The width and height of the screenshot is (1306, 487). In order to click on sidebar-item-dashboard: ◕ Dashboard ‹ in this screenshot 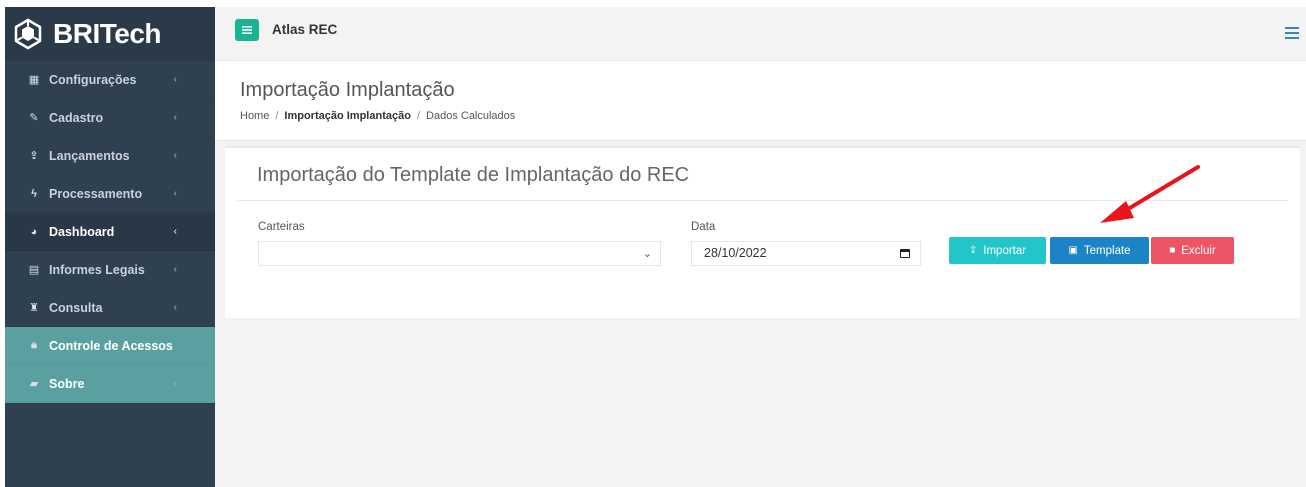, I will do `click(110, 232)`.